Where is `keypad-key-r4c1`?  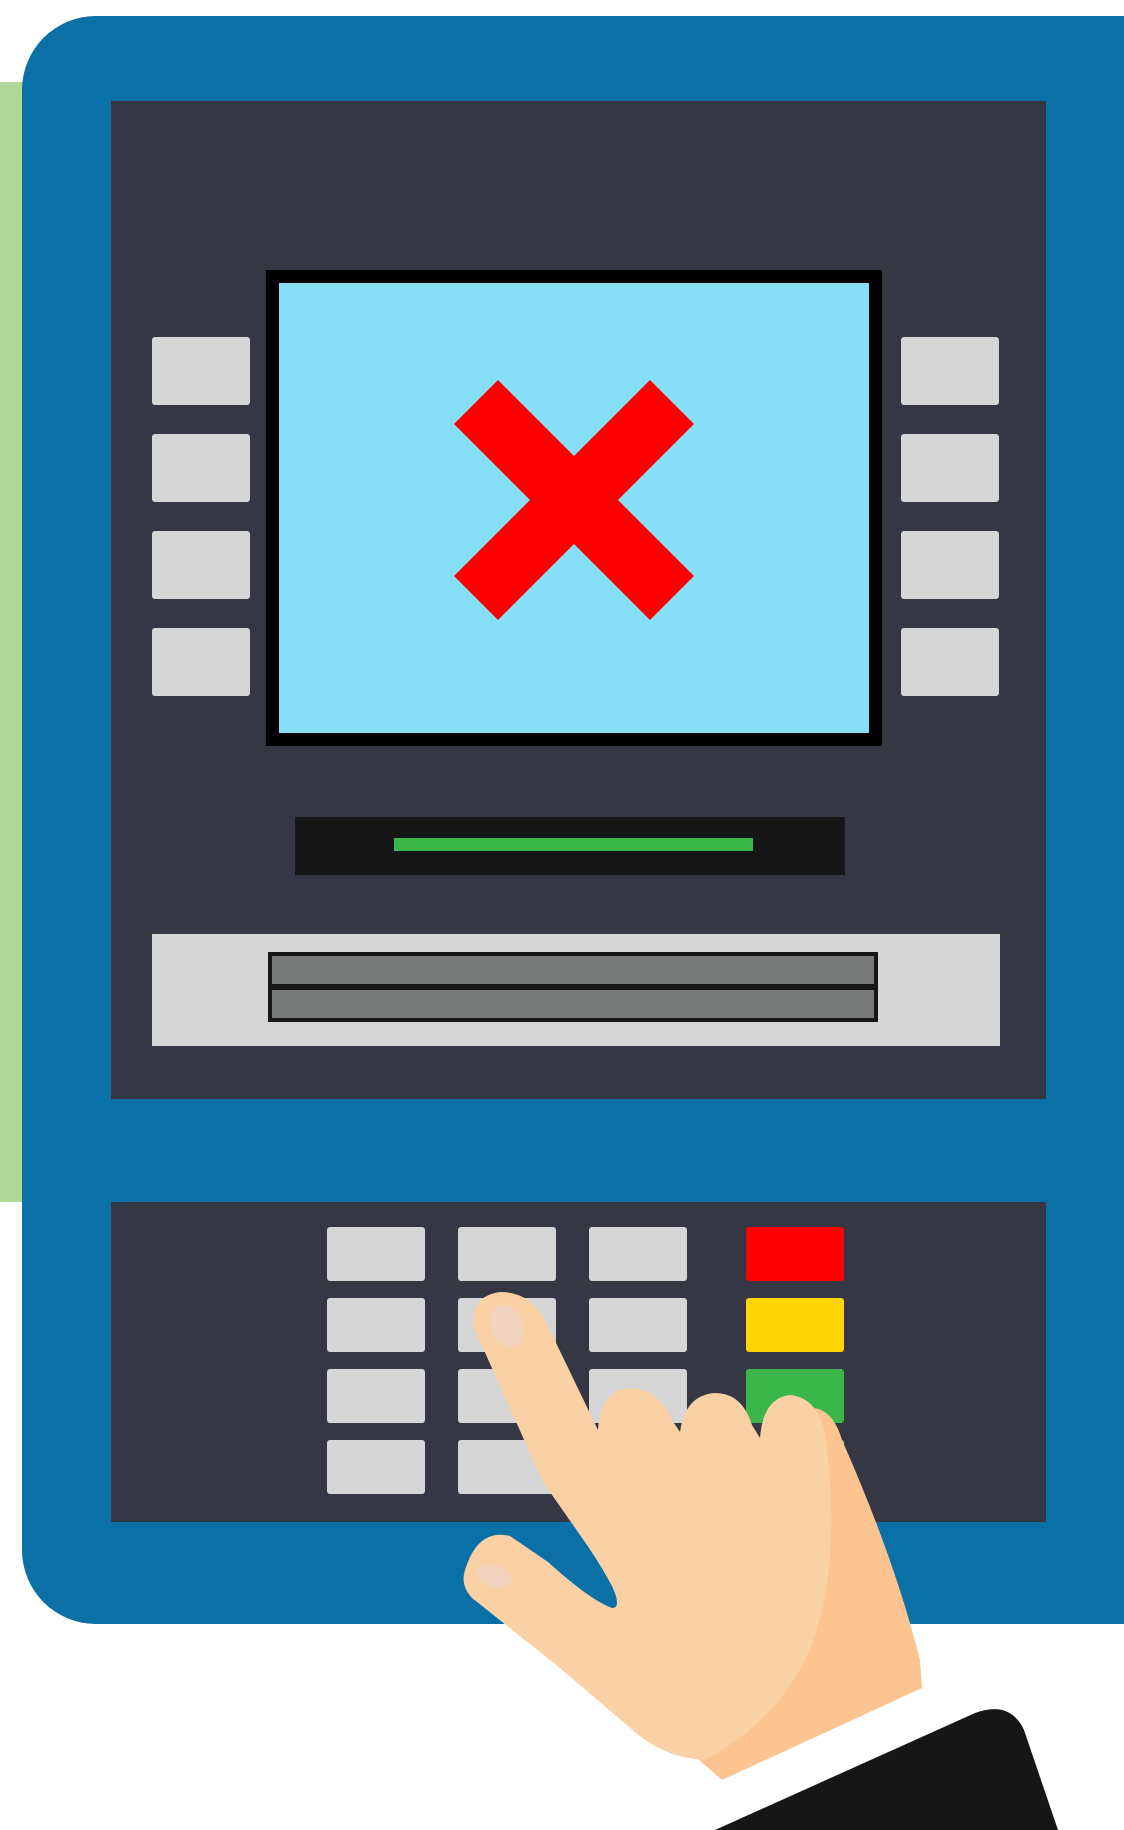
keypad-key-r4c1 is located at coordinates (376, 1467).